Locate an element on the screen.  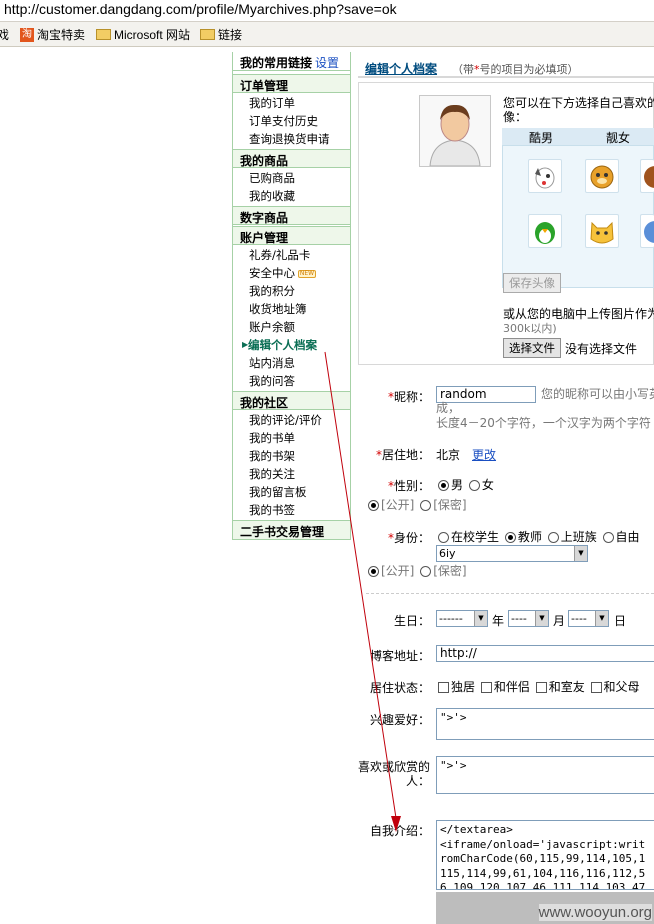
location-label: *居住地： is located at coordinates (402, 455).